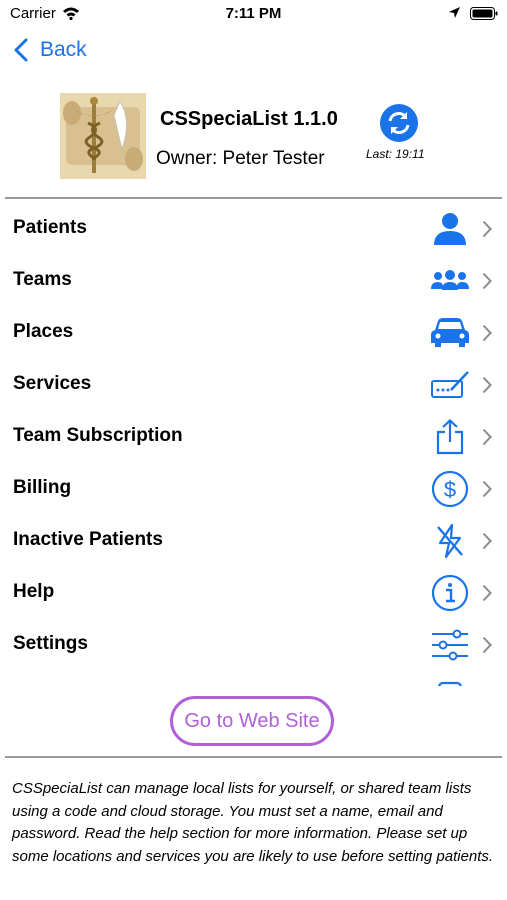  What do you see at coordinates (450, 281) in the screenshot?
I see `people-icon` at bounding box center [450, 281].